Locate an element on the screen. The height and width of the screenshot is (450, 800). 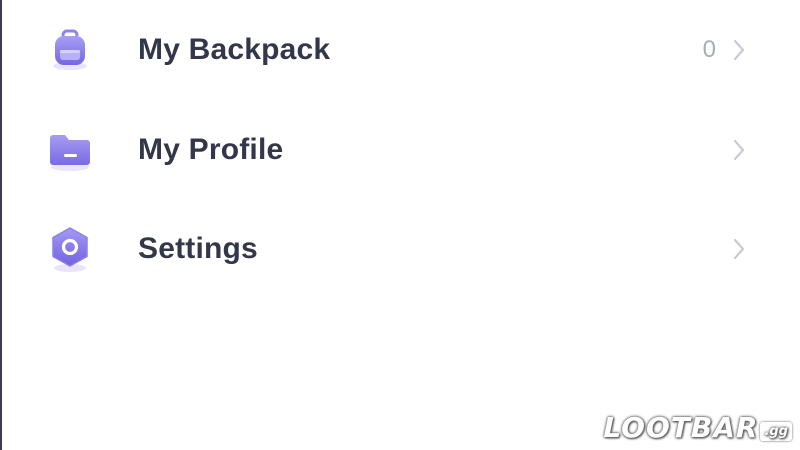
backpack-icon is located at coordinates (70, 50).